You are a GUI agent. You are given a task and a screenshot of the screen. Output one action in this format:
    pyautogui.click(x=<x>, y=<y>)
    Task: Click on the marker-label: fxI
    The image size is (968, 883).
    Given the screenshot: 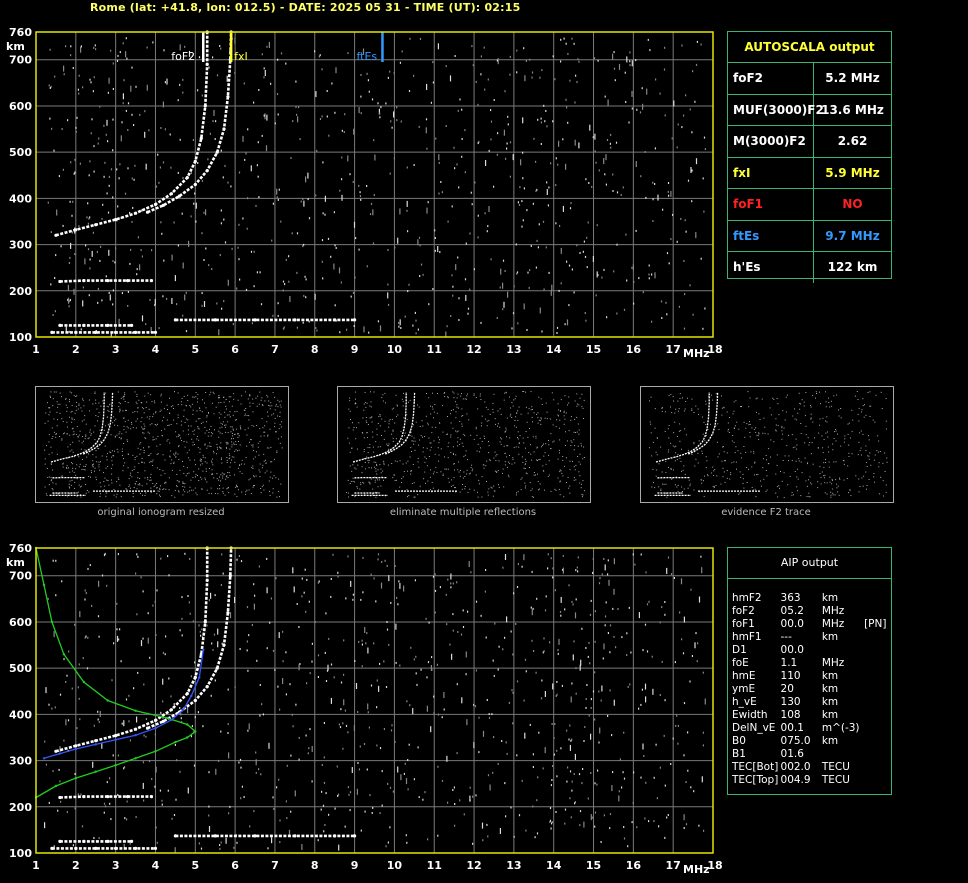 What is the action you would take?
    pyautogui.click(x=241, y=56)
    